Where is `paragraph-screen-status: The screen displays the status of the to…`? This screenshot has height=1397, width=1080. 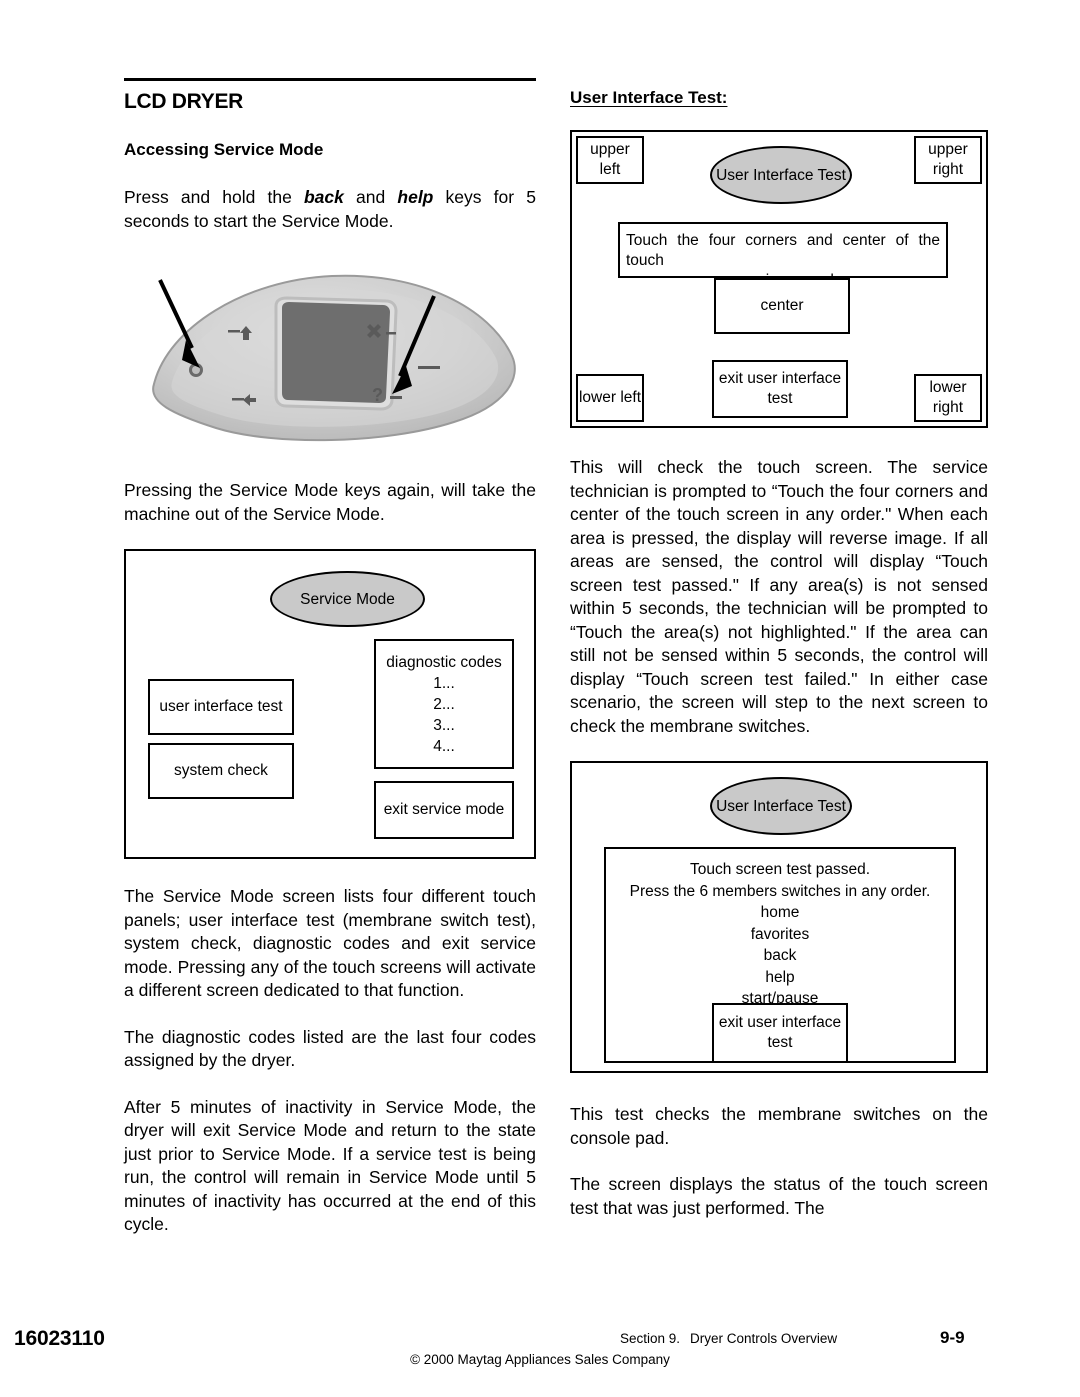 paragraph-screen-status: The screen displays the status of the to… is located at coordinates (779, 1196).